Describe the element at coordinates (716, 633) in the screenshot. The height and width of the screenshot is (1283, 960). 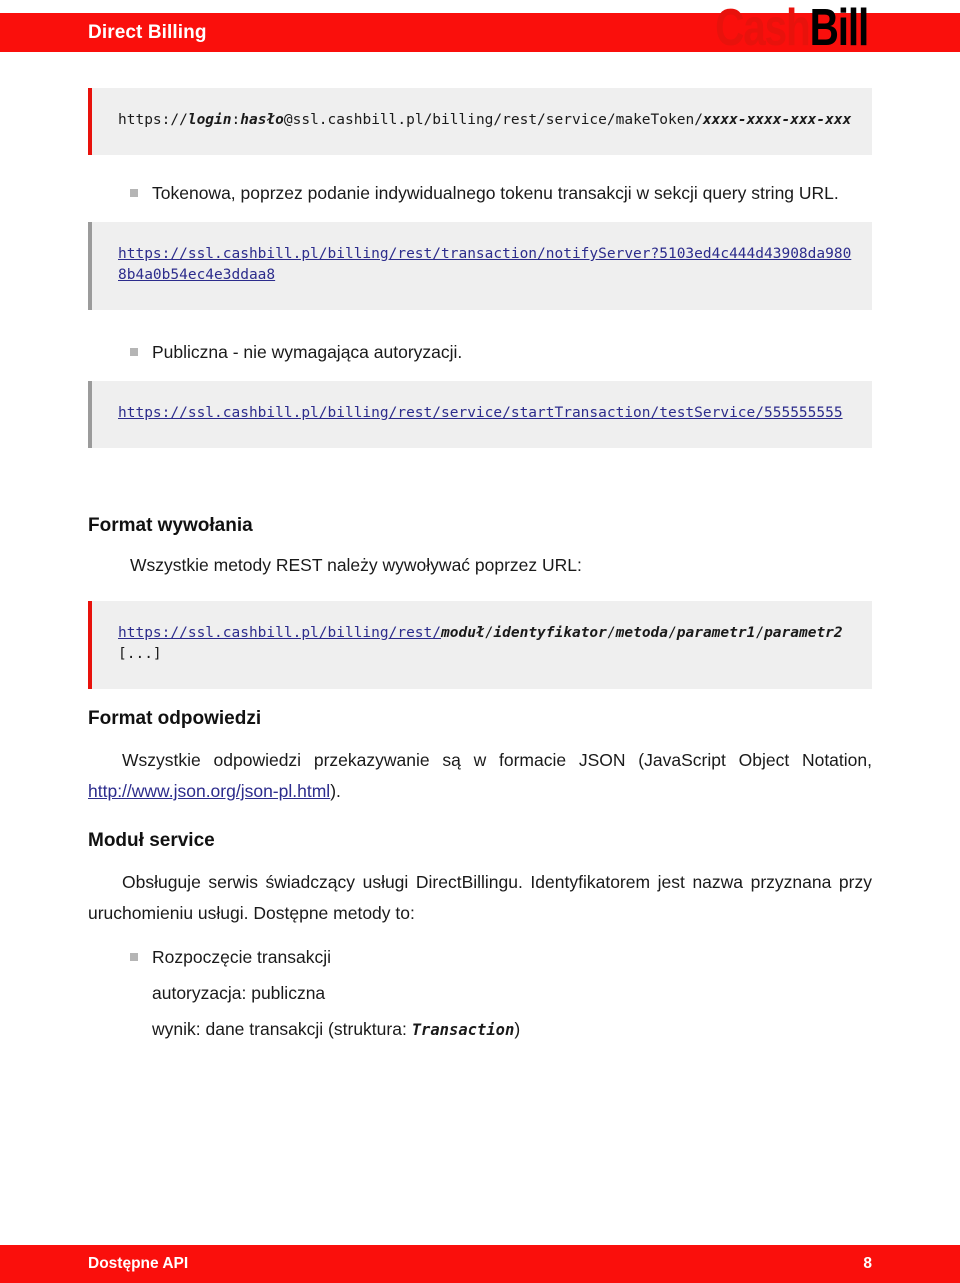
I see `url-template-parametr1: parametr1` at that location.